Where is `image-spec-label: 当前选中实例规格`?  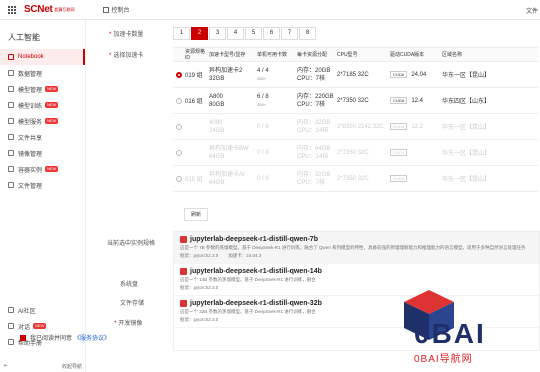
image-spec-label: 当前选中实例规格 is located at coordinates (131, 244).